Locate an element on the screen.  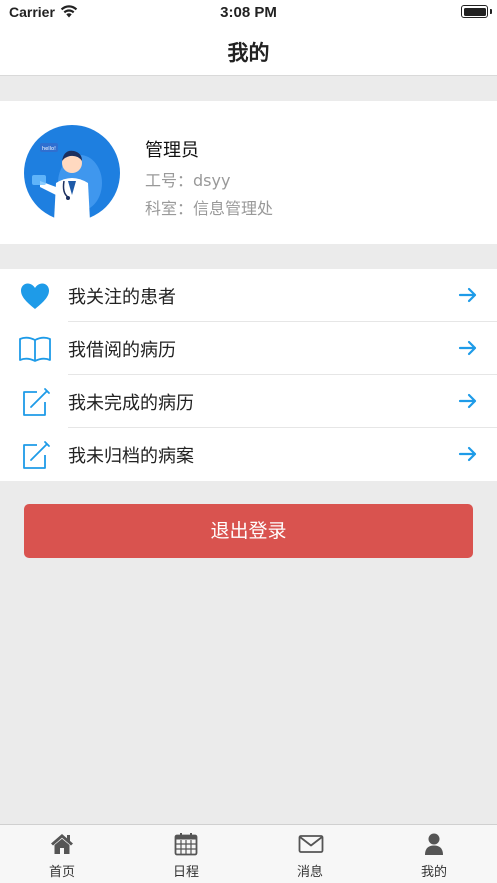
envelope-icon is located at coordinates (311, 844).